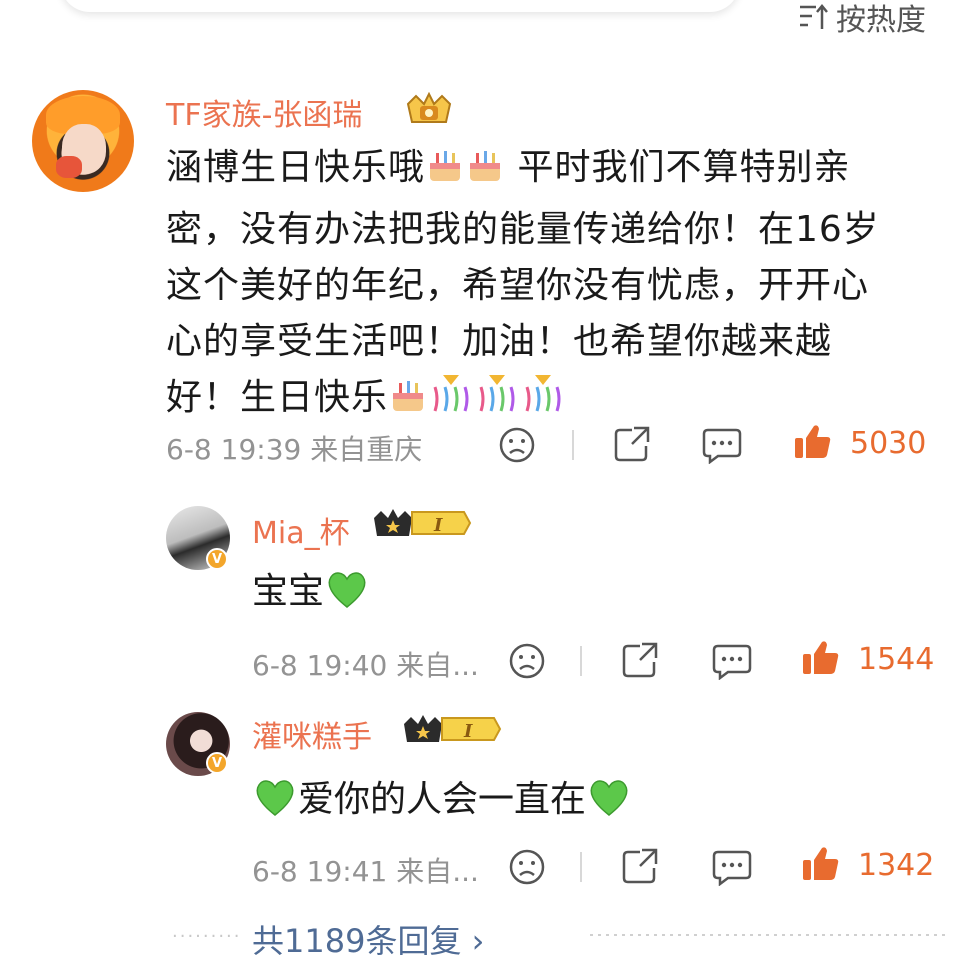 This screenshot has height=964, width=960. What do you see at coordinates (896, 865) in the screenshot?
I see `like-count: 1342` at bounding box center [896, 865].